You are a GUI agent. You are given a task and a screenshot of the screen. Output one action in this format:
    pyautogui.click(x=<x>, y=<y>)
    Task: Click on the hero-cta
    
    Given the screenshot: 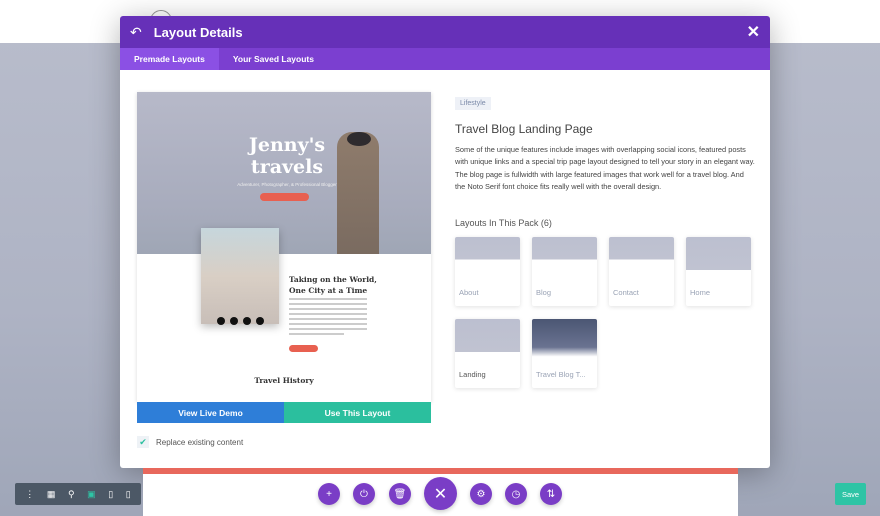 What is the action you would take?
    pyautogui.click(x=284, y=197)
    